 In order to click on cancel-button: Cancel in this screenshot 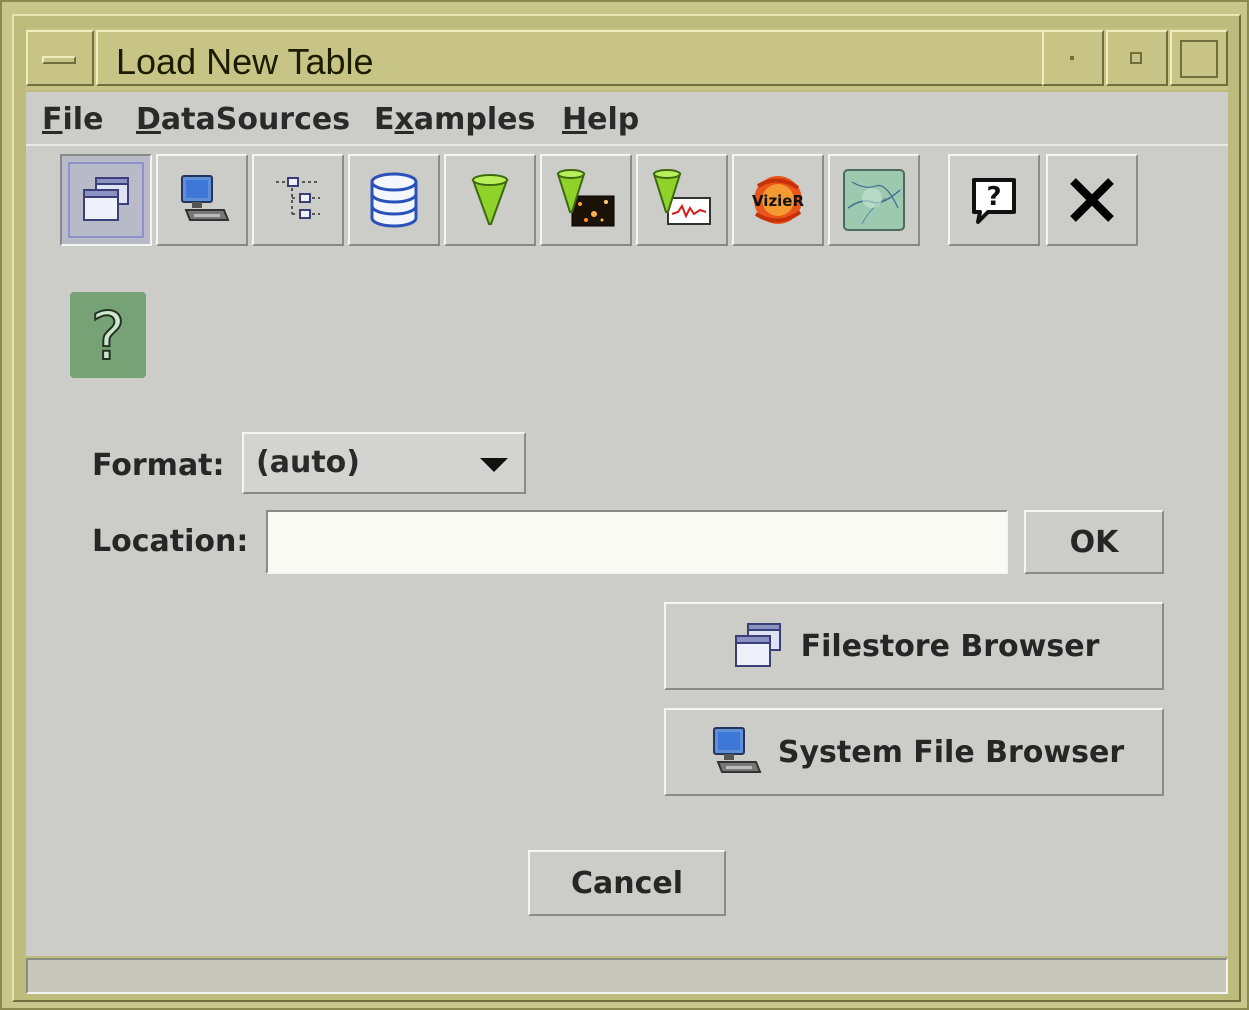, I will do `click(627, 883)`.